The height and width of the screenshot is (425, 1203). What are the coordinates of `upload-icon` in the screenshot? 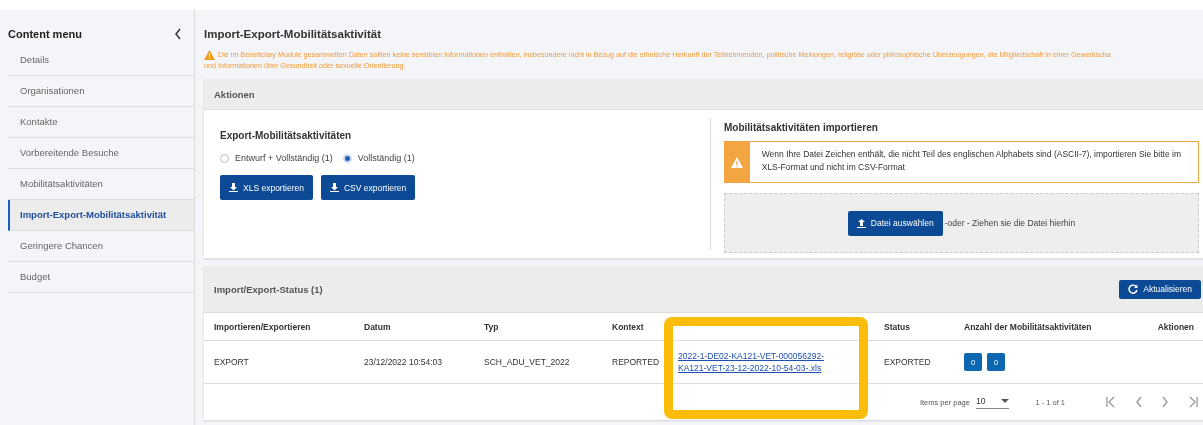 It's located at (861, 223).